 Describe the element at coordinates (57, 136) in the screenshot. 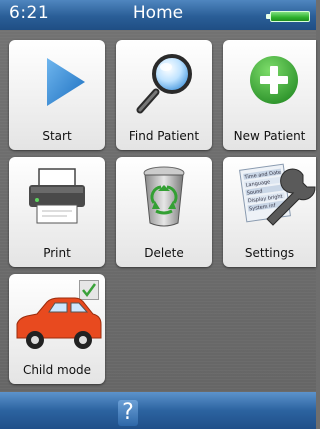

I see `start-label: Start` at that location.